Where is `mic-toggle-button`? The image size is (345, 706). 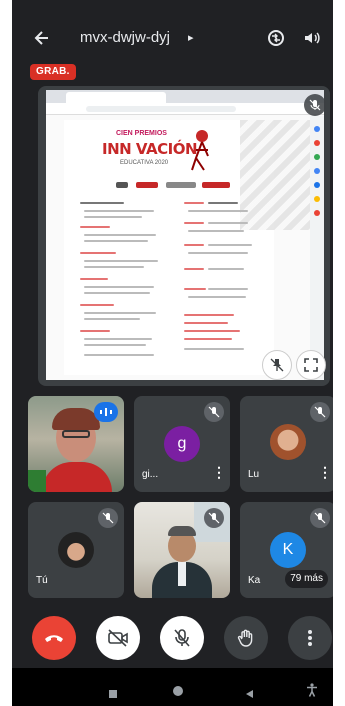 mic-toggle-button is located at coordinates (182, 638).